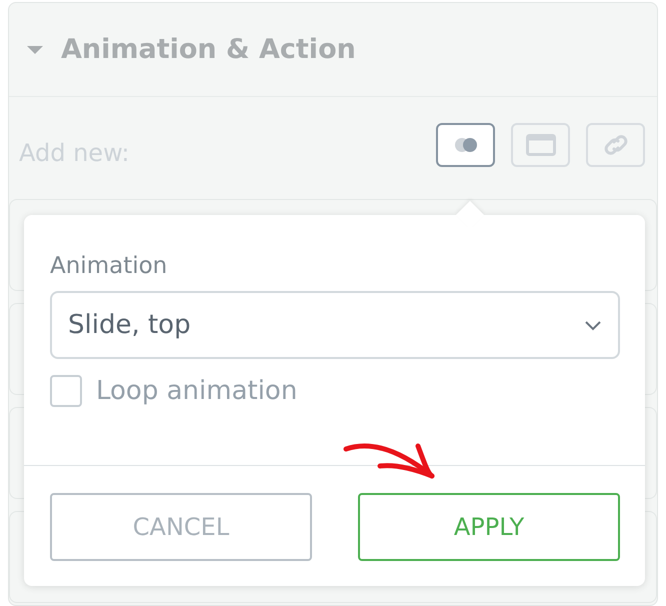 This screenshot has height=606, width=666. I want to click on link-icon-button, so click(615, 145).